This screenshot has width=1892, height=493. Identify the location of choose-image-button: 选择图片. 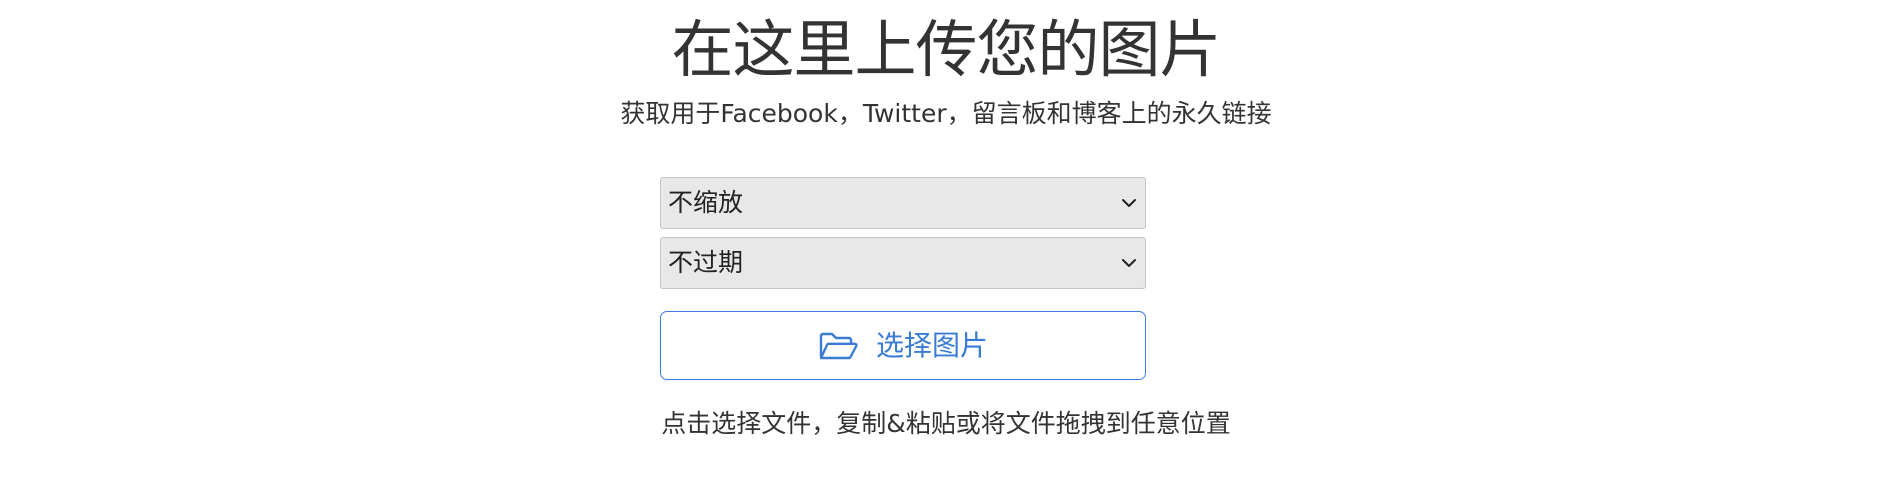
(903, 345).